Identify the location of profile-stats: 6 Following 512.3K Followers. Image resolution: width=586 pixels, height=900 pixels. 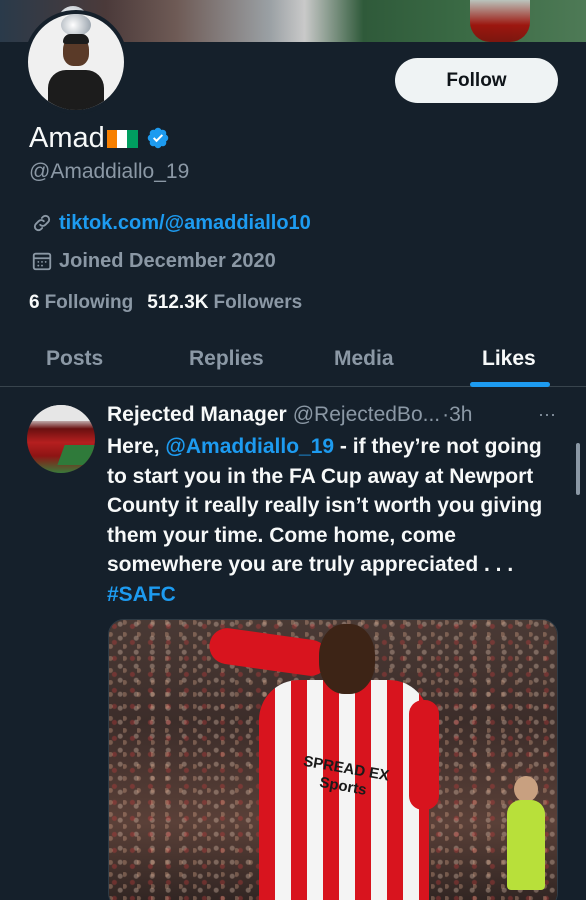
(165, 303).